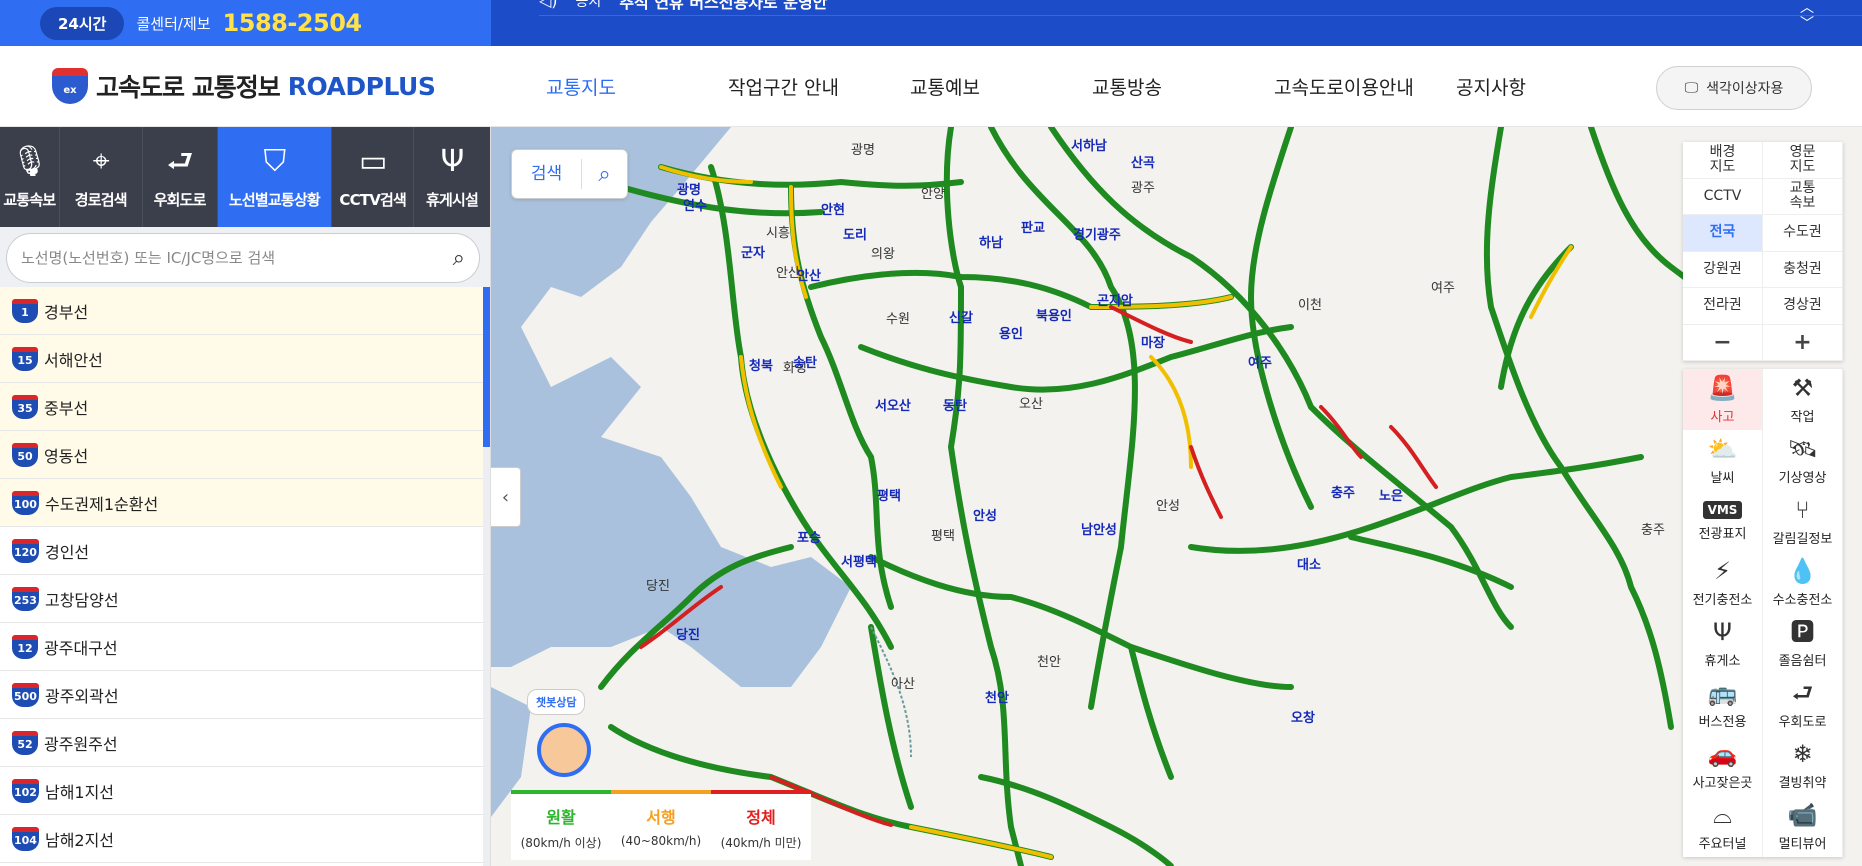  What do you see at coordinates (1722, 417) in the screenshot?
I see `layer-label: 사고` at bounding box center [1722, 417].